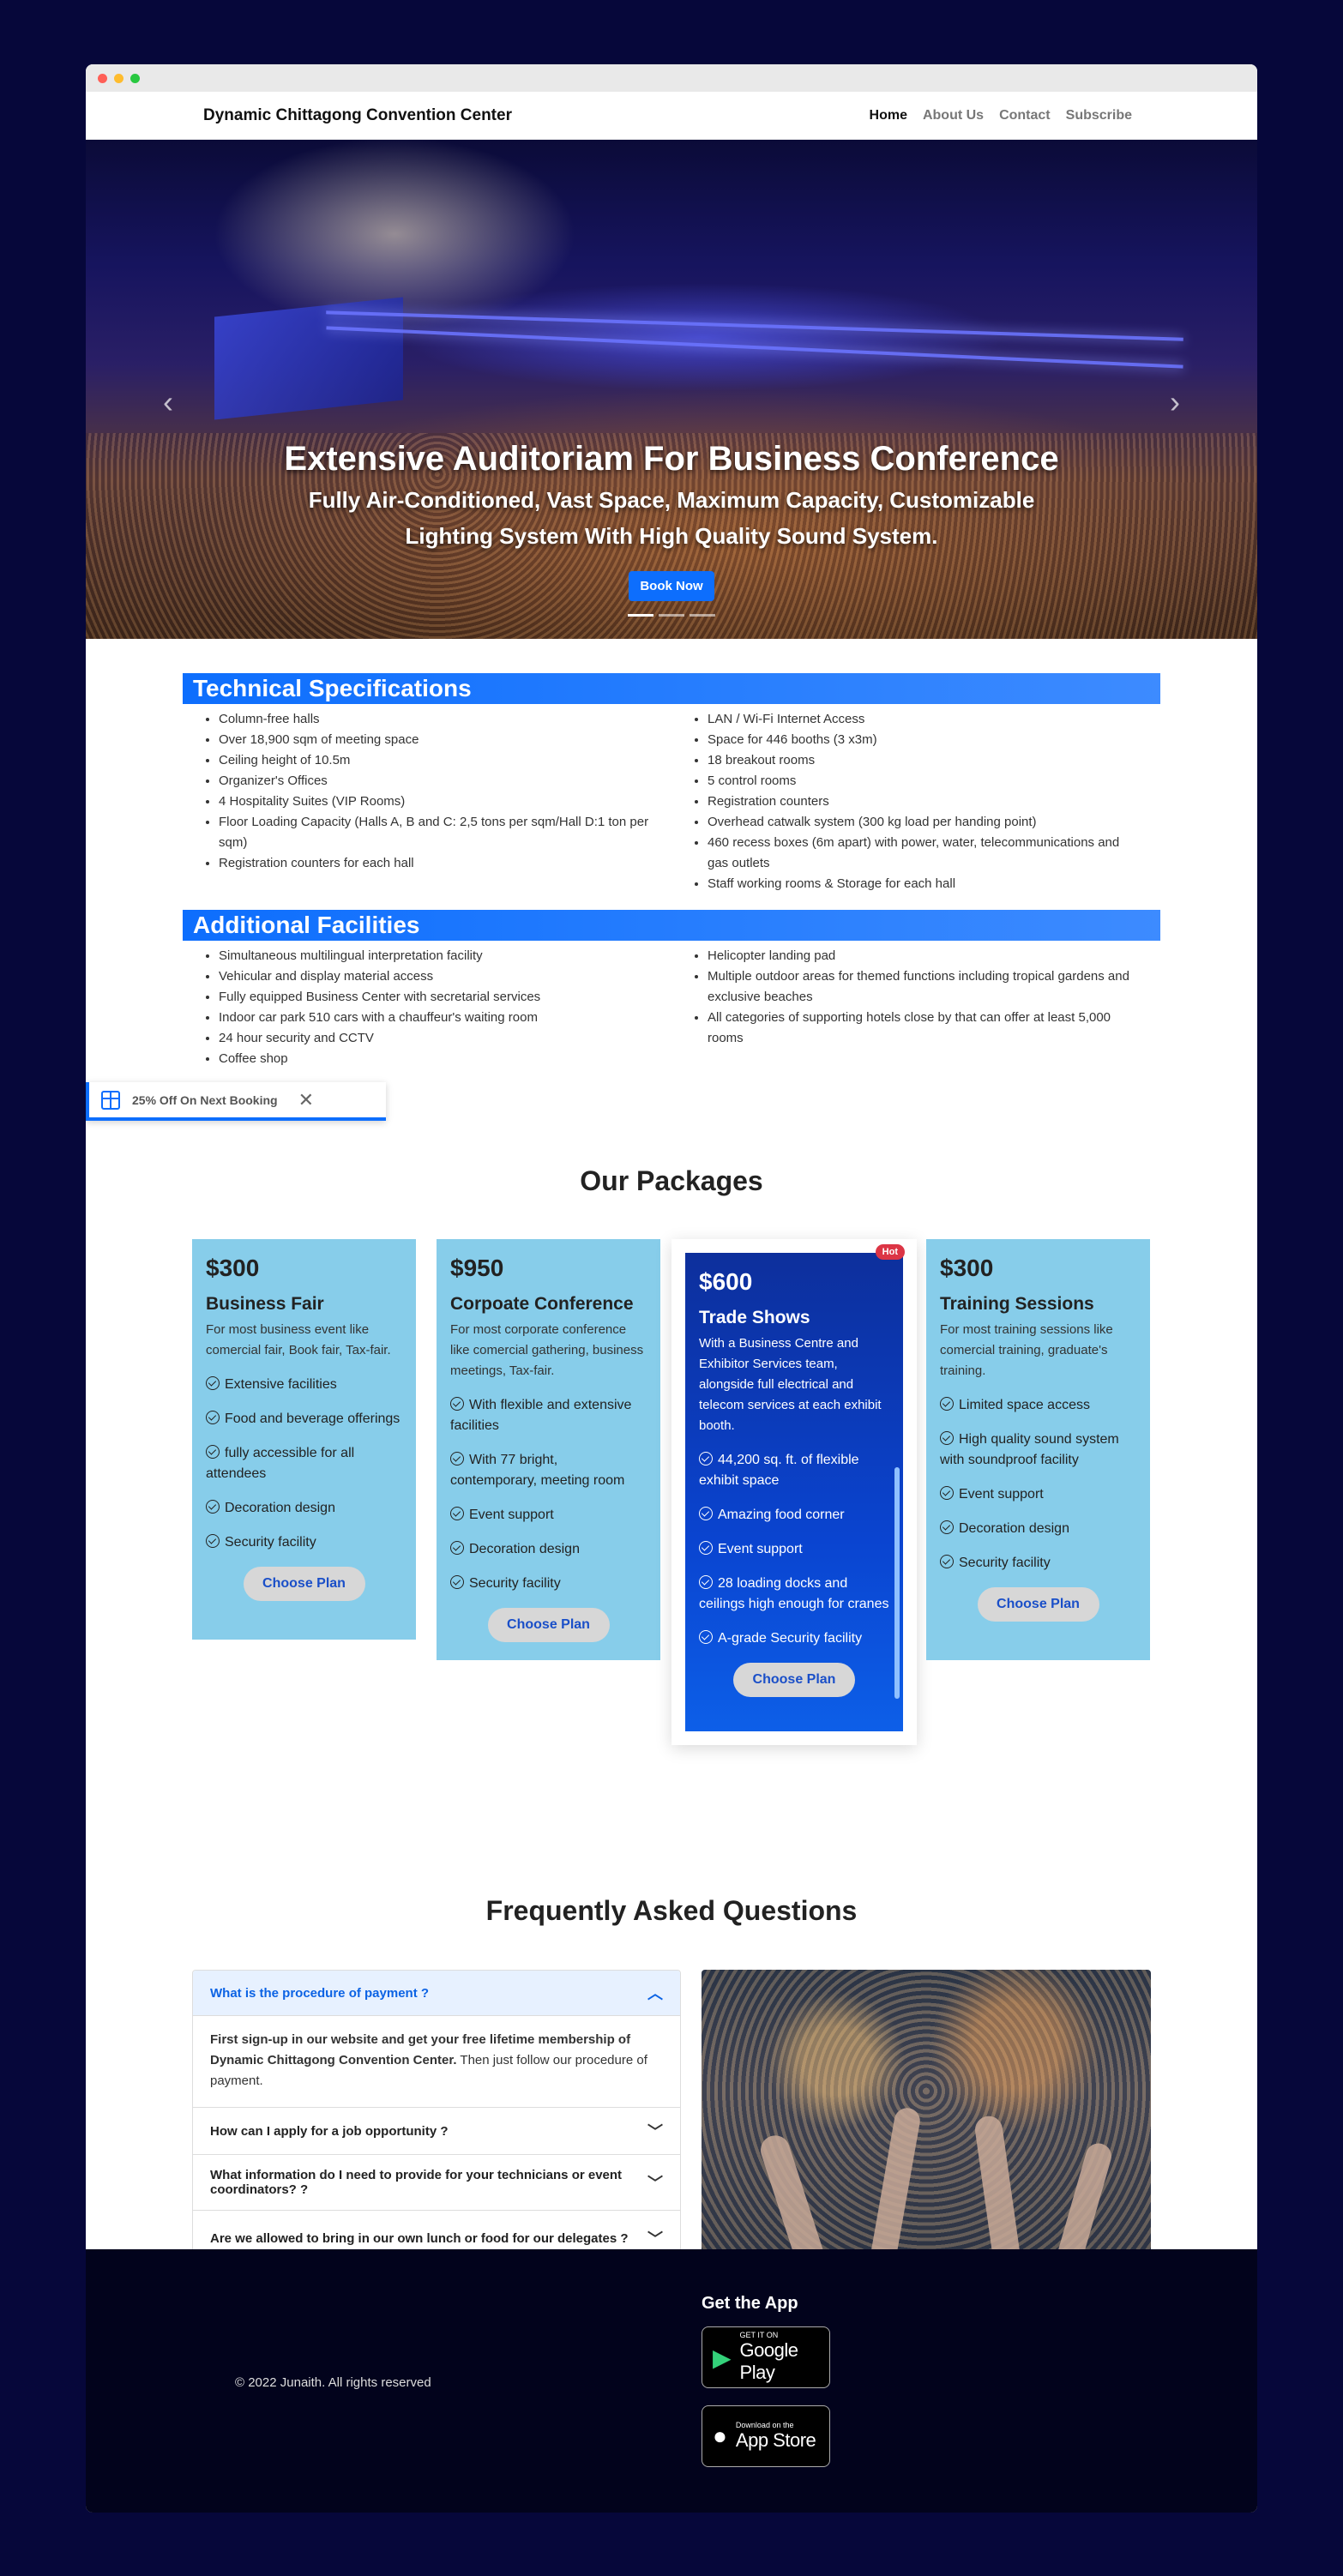 The image size is (1343, 2576). What do you see at coordinates (118, 78) in the screenshot?
I see `minimize-window-dot` at bounding box center [118, 78].